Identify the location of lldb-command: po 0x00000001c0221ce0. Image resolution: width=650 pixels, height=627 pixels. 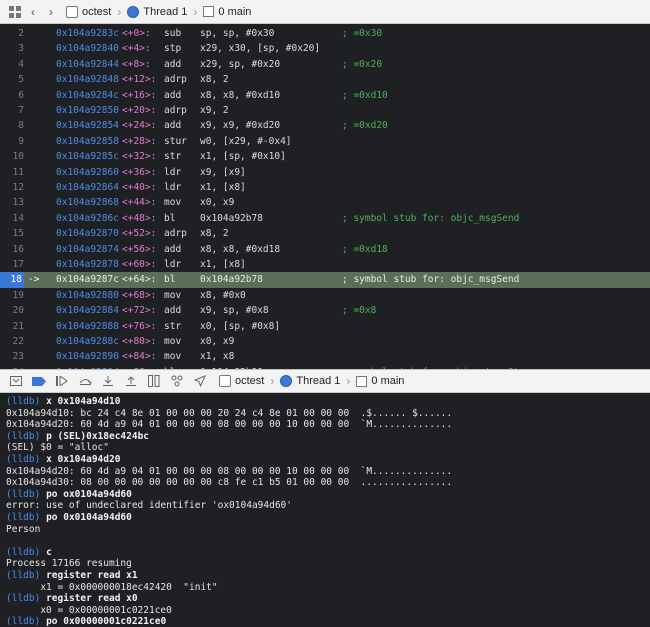
(106, 621).